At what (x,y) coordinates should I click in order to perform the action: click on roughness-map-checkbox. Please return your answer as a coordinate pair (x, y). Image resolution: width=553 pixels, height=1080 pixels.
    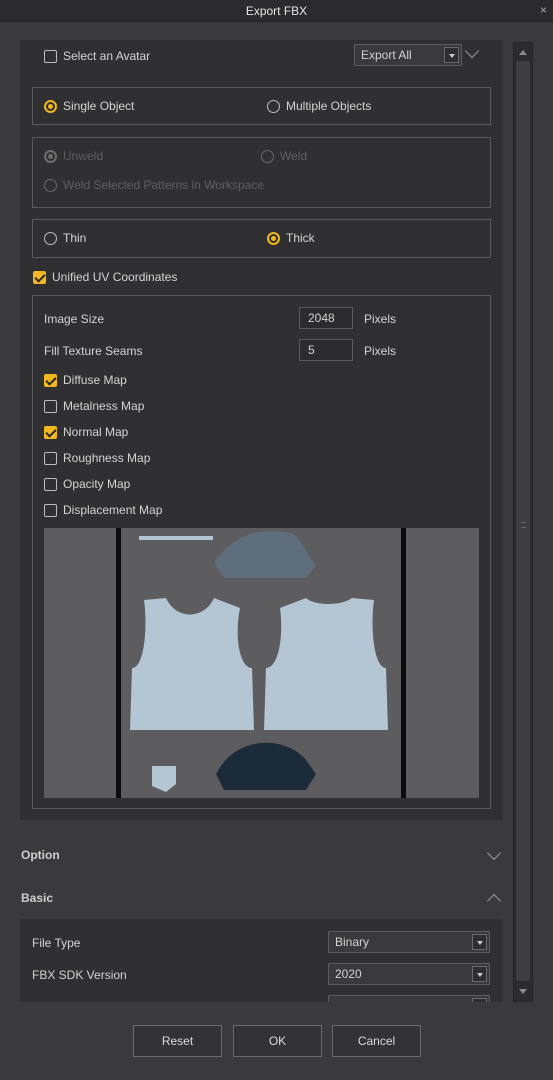
    Looking at the image, I should click on (50, 458).